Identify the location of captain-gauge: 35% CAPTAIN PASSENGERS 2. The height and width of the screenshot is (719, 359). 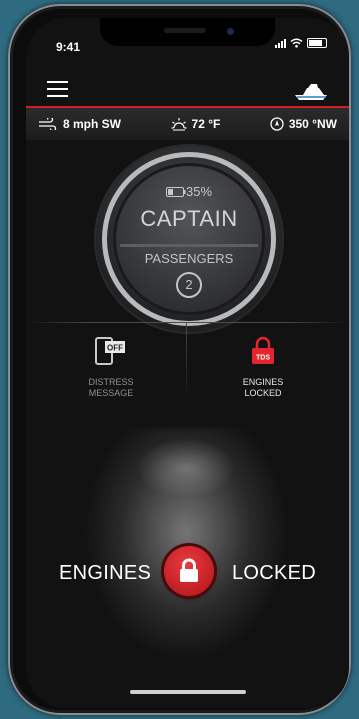
(189, 239).